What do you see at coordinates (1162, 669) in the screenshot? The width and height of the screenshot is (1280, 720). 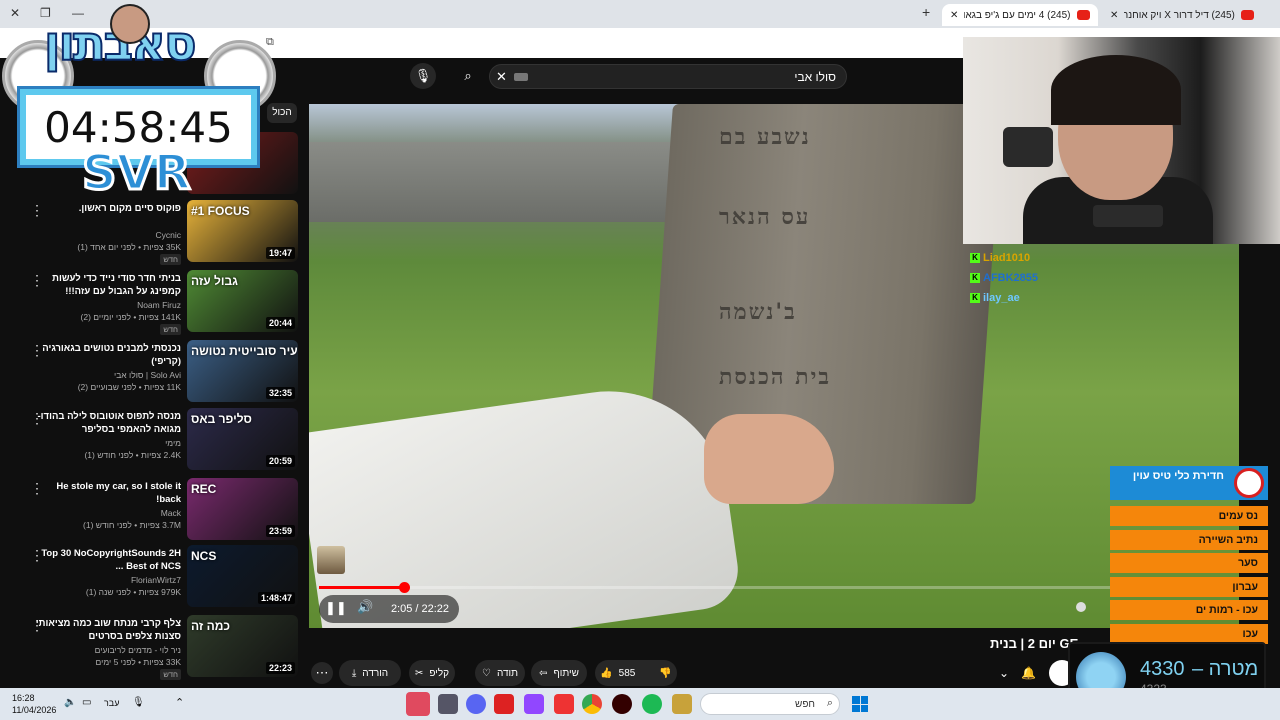 I see `goal-value: 4330` at bounding box center [1162, 669].